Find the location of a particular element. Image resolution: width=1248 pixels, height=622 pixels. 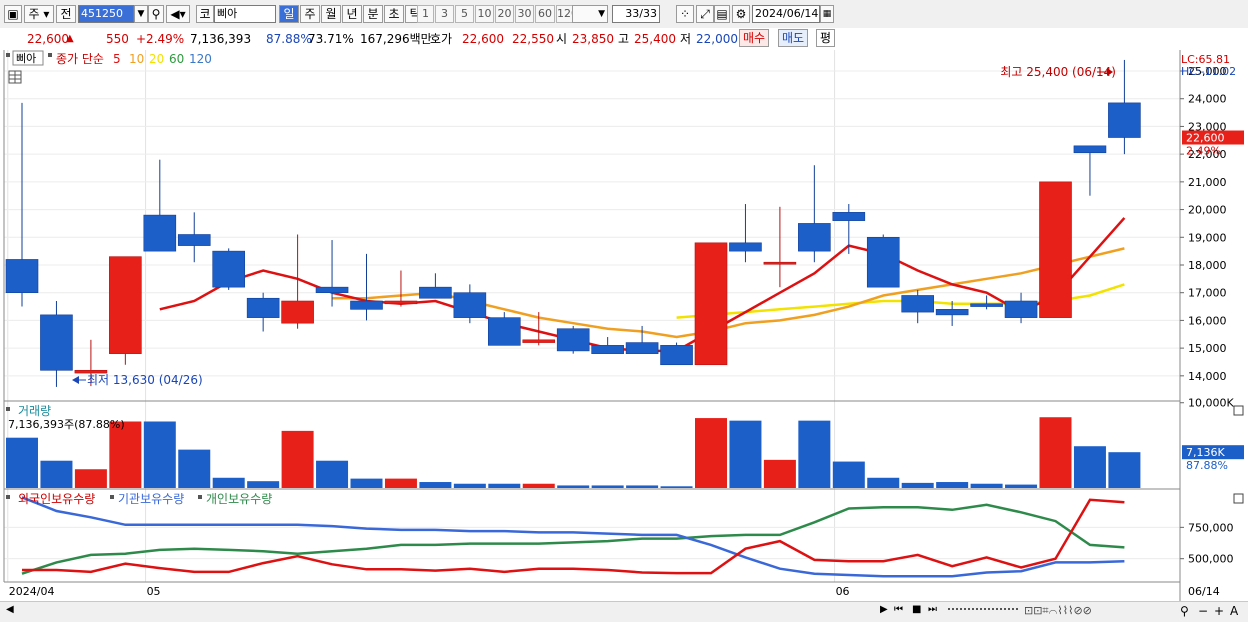

jump-first-icon: ⏮ is located at coordinates (898, 609).